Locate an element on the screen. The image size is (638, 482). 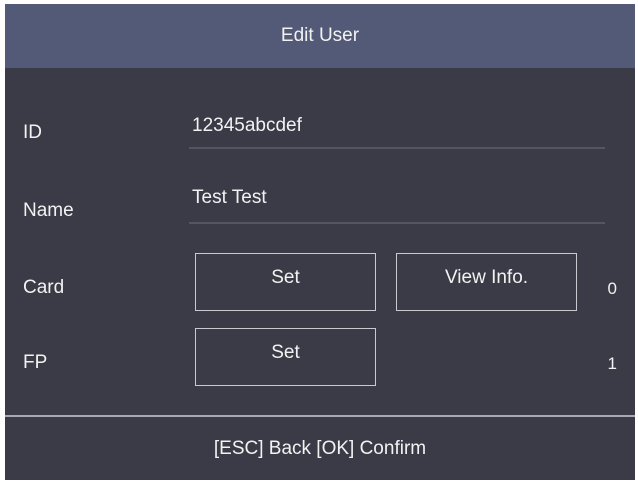
id-field: 12345abcdef is located at coordinates (247, 126).